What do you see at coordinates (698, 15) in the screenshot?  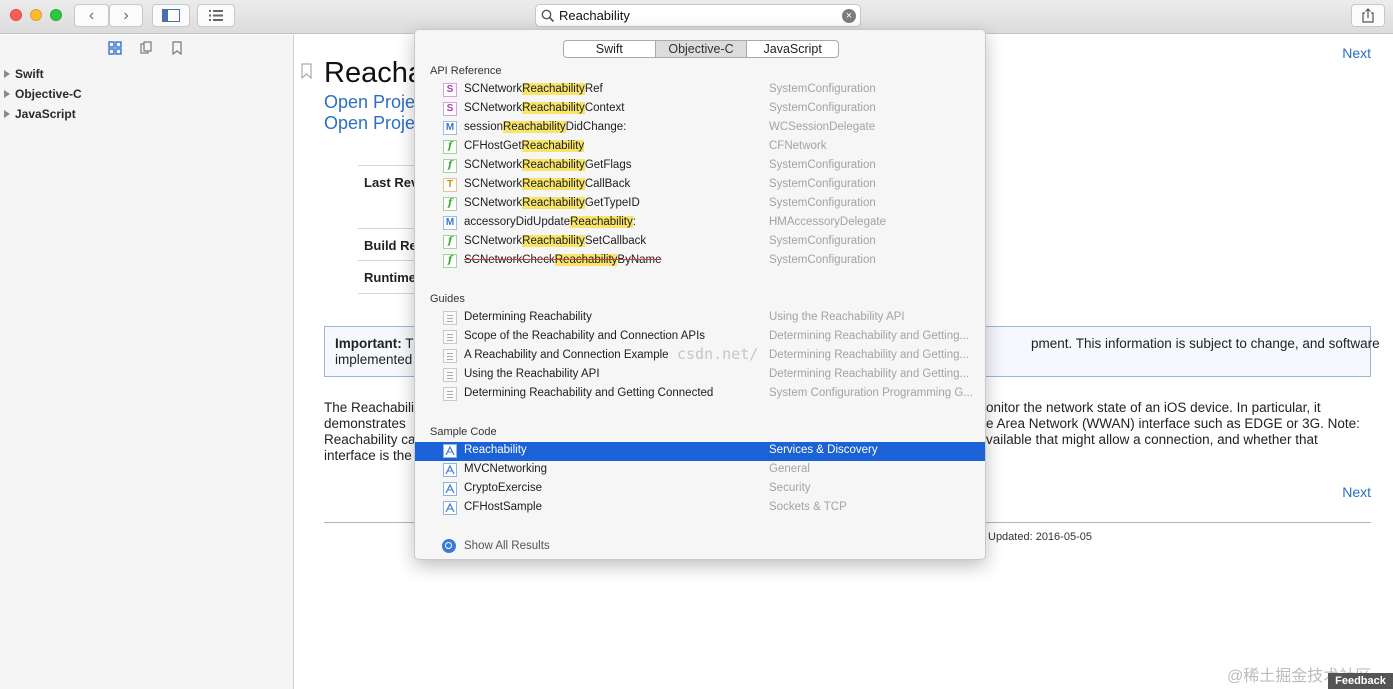 I see `search-input: Reachability ×` at bounding box center [698, 15].